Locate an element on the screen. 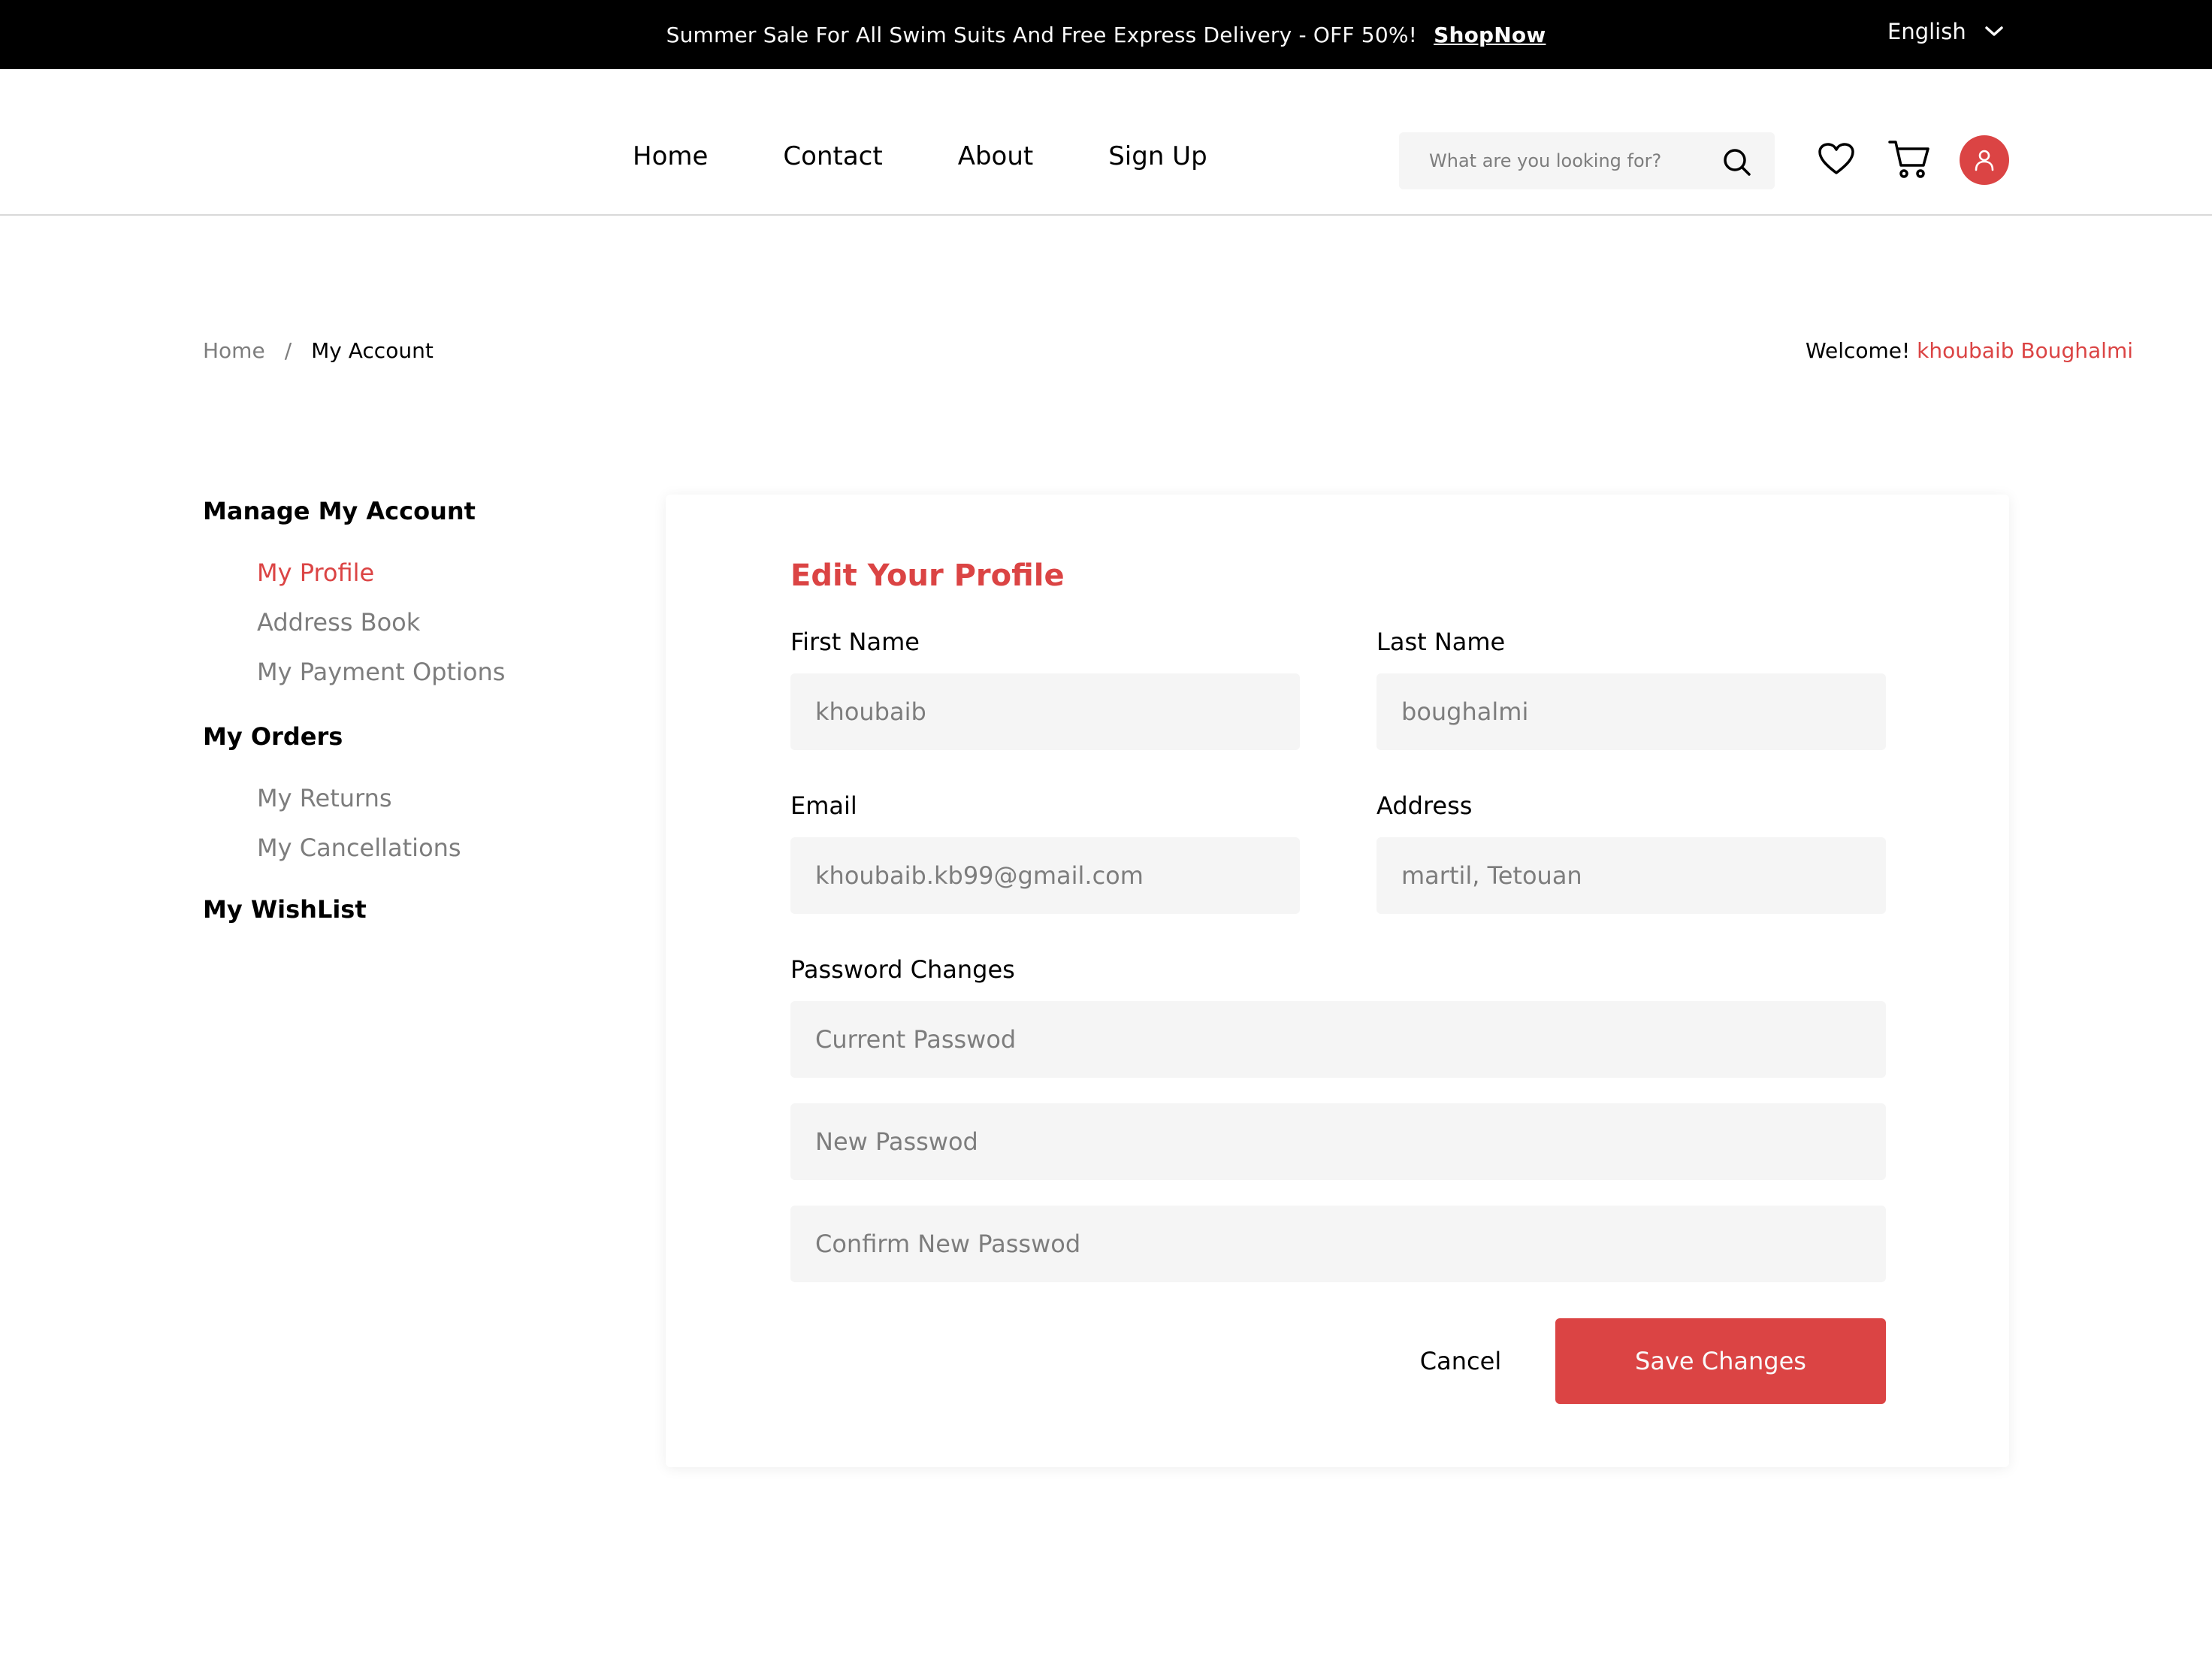 The height and width of the screenshot is (1667, 2212). current-password-field is located at coordinates (1338, 1039).